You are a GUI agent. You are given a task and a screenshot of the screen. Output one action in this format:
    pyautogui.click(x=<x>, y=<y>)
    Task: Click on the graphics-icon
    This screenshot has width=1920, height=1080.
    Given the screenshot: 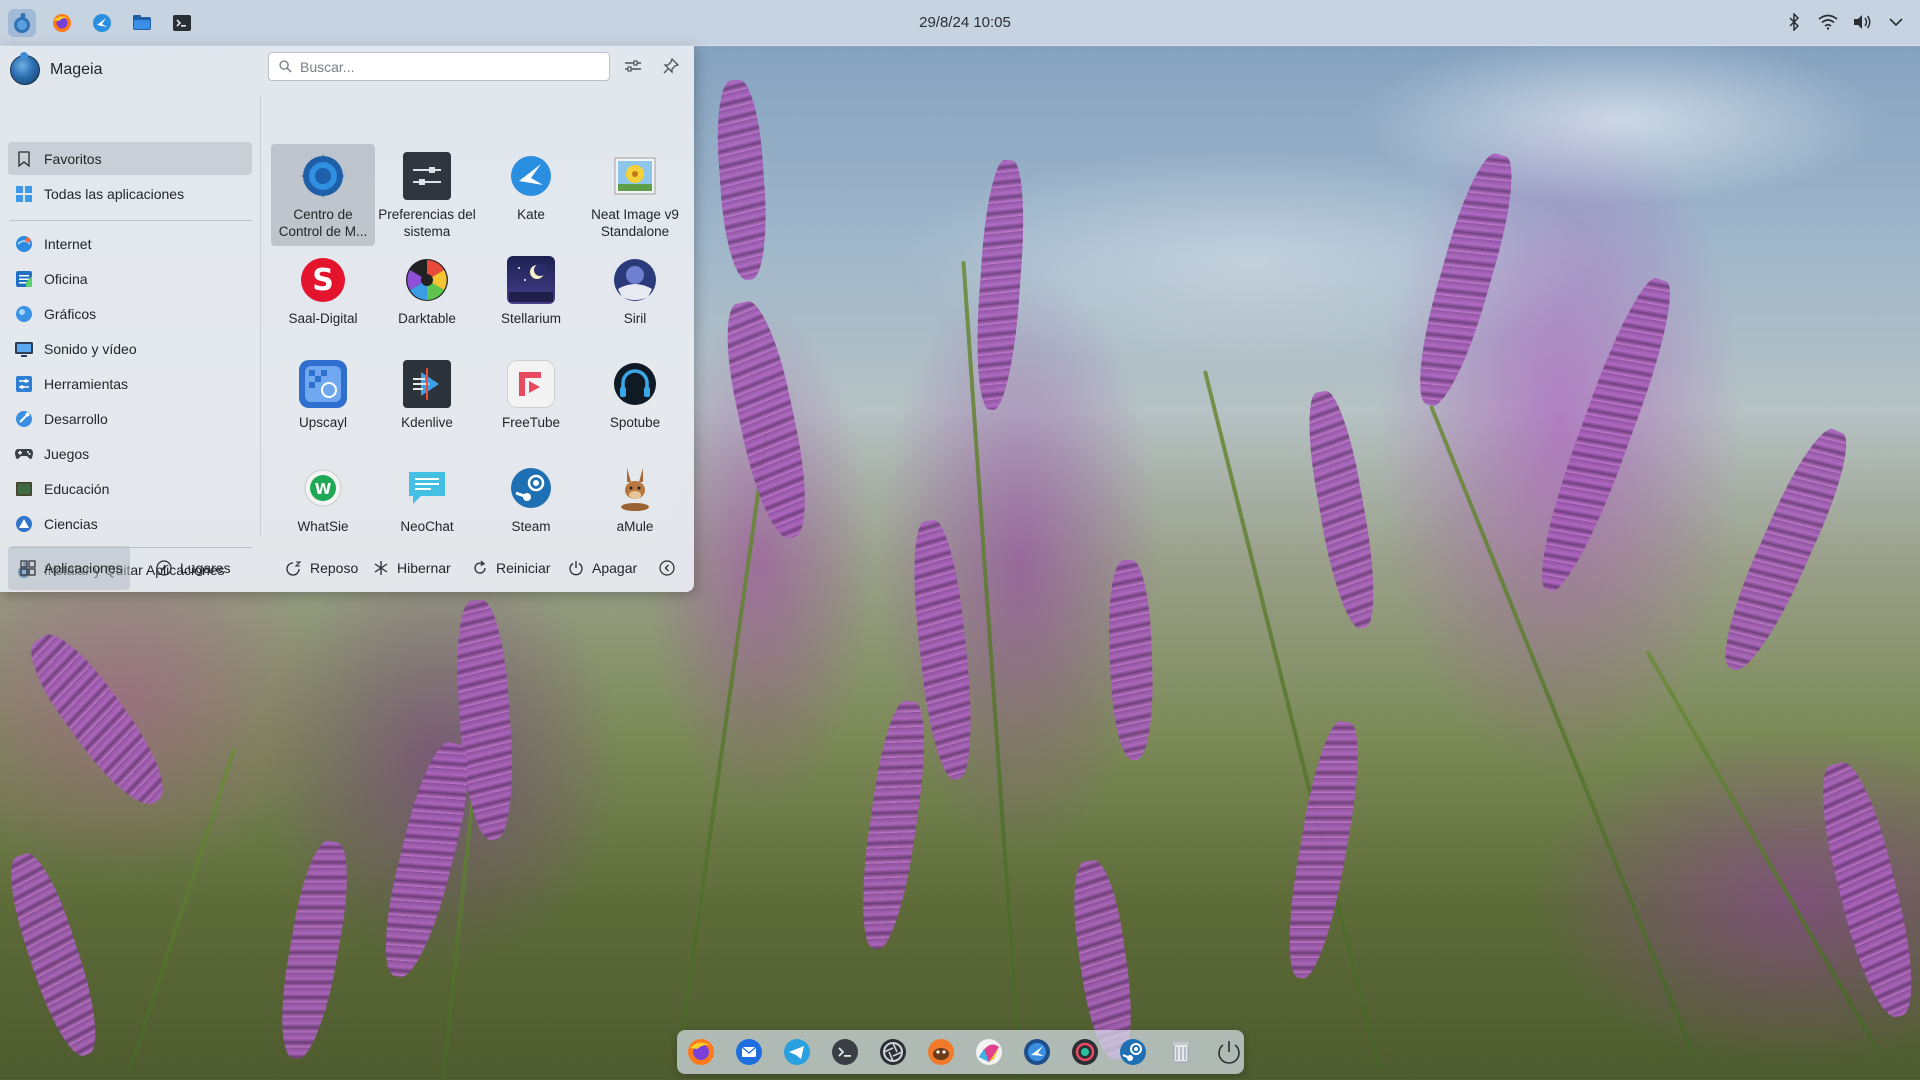 What is the action you would take?
    pyautogui.click(x=24, y=314)
    